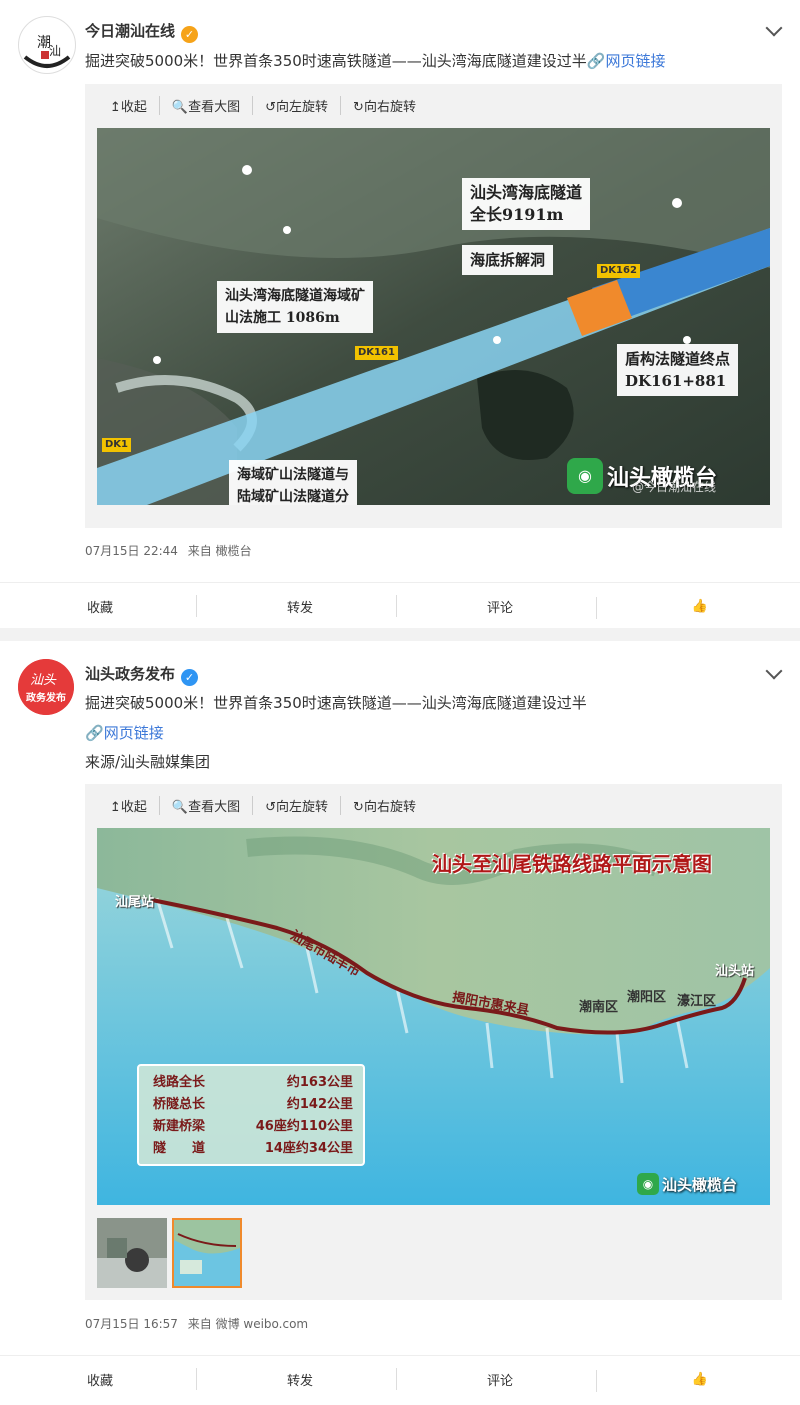 Image resolution: width=800 pixels, height=1405 pixels. Describe the element at coordinates (293, 482) in the screenshot. I see `image-label-boundary: 海域矿山法隧道与 陆域矿山法隧道分` at that location.